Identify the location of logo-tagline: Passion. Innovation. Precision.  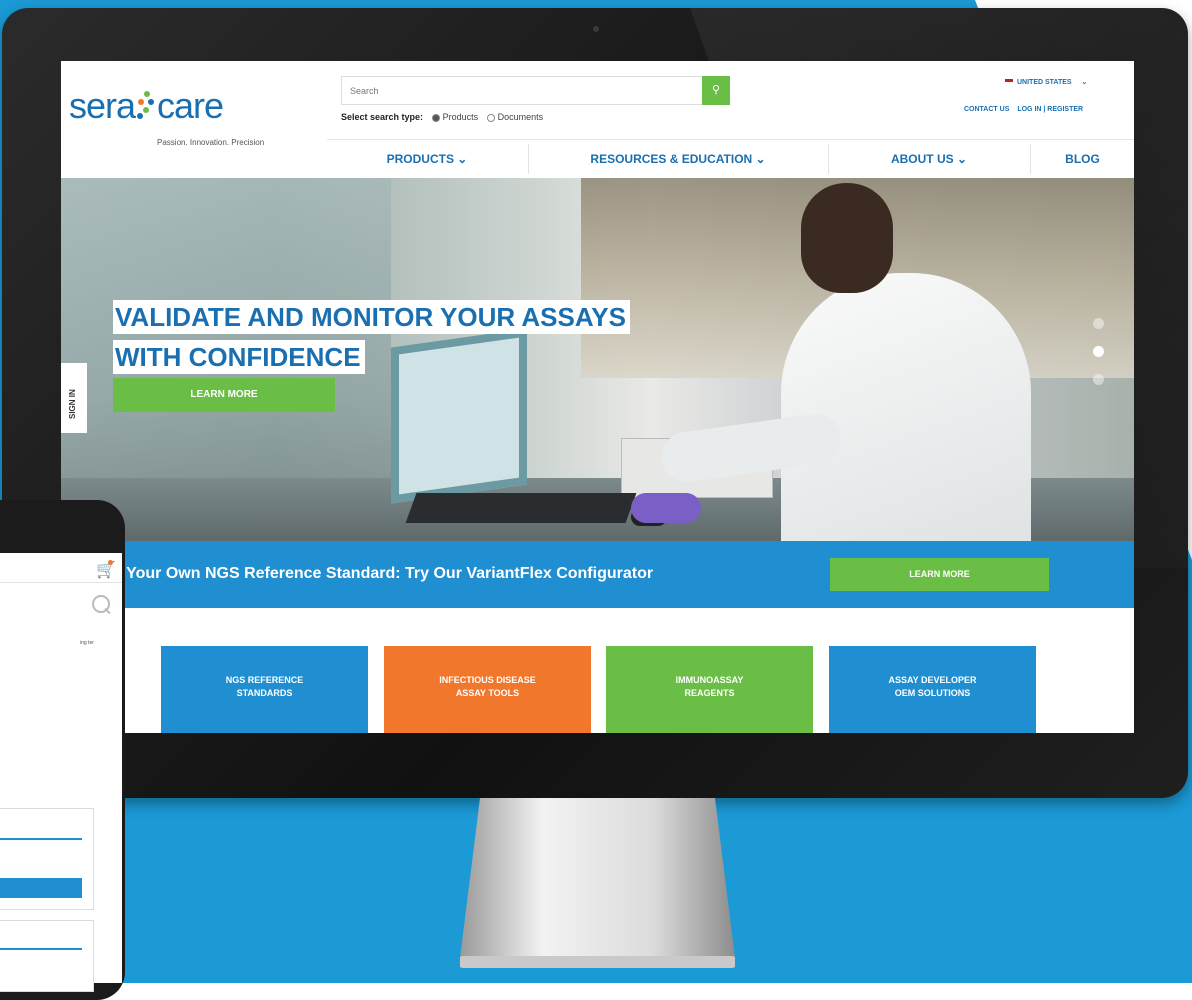
(211, 142).